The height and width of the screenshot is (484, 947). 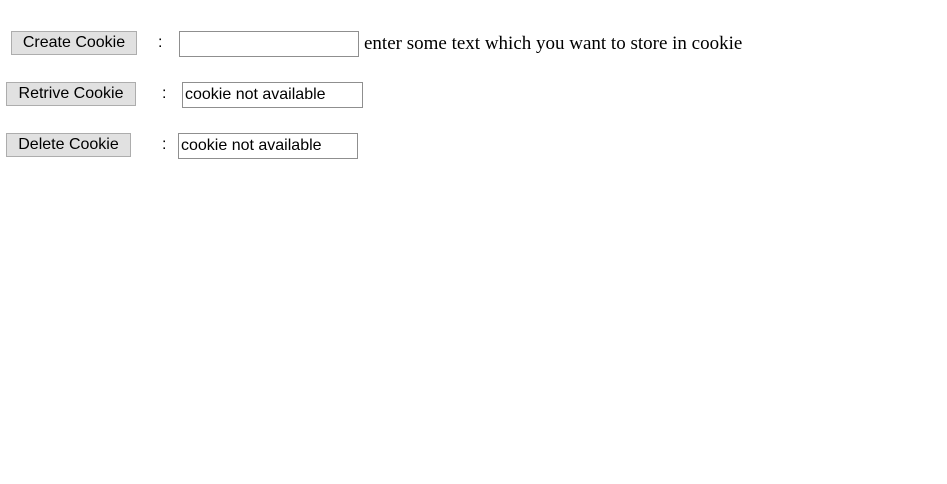 What do you see at coordinates (269, 44) in the screenshot?
I see `cookie-text-input` at bounding box center [269, 44].